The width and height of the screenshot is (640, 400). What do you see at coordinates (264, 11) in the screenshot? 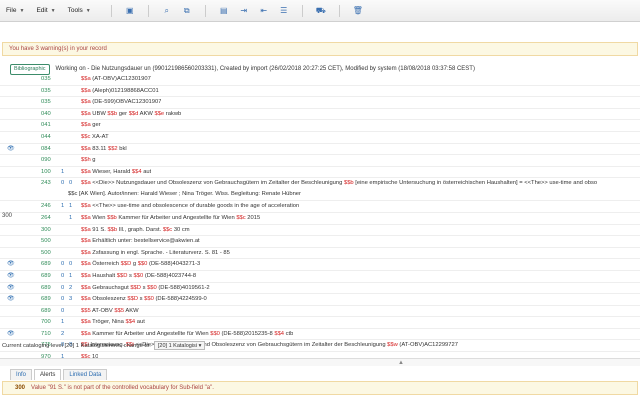
I see `document-import-icon: ⇤` at bounding box center [264, 11].